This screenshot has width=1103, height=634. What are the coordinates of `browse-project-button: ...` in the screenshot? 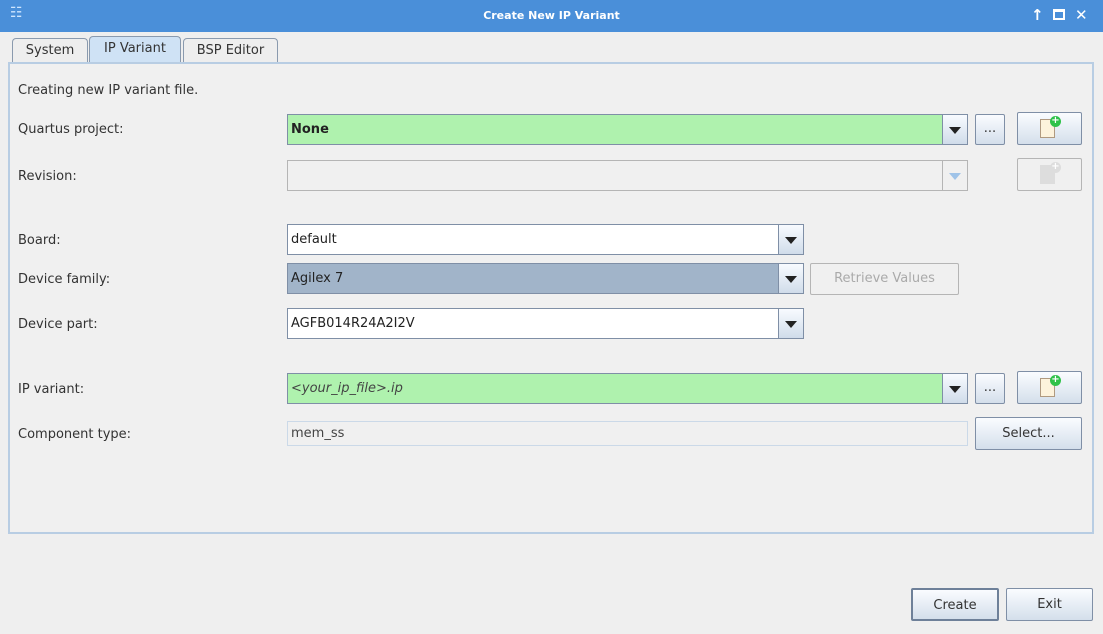 It's located at (990, 129).